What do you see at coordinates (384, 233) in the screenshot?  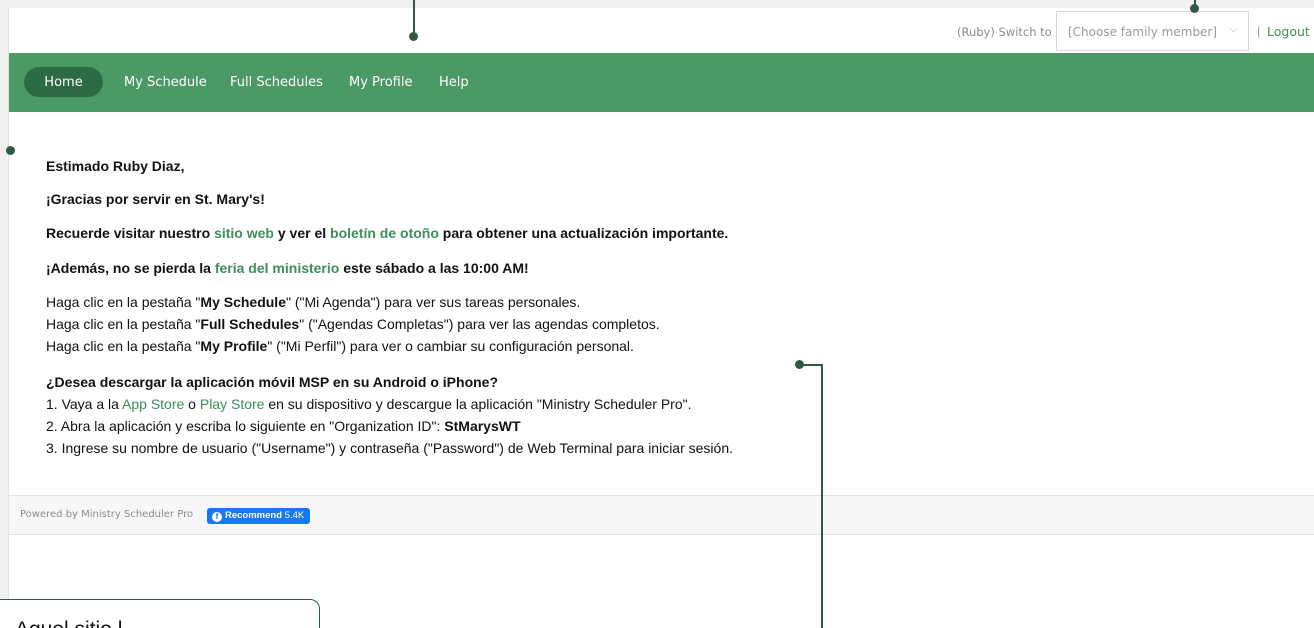 I see `newsletter-link: boletín de otoño` at bounding box center [384, 233].